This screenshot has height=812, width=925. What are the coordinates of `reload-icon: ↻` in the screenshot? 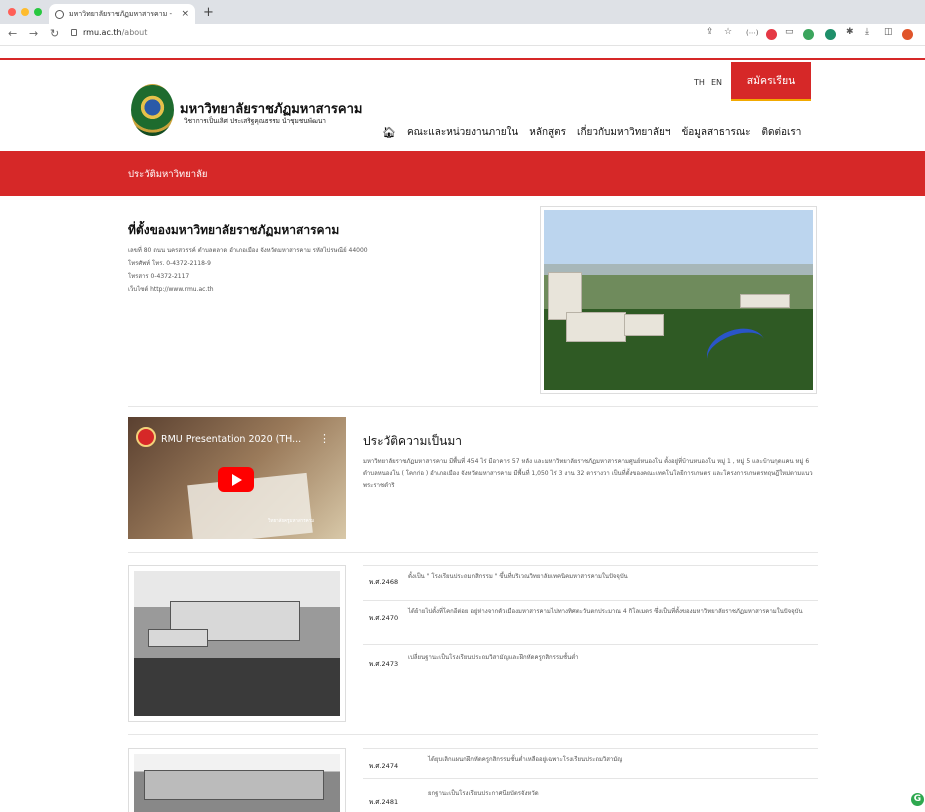 It's located at (54, 33).